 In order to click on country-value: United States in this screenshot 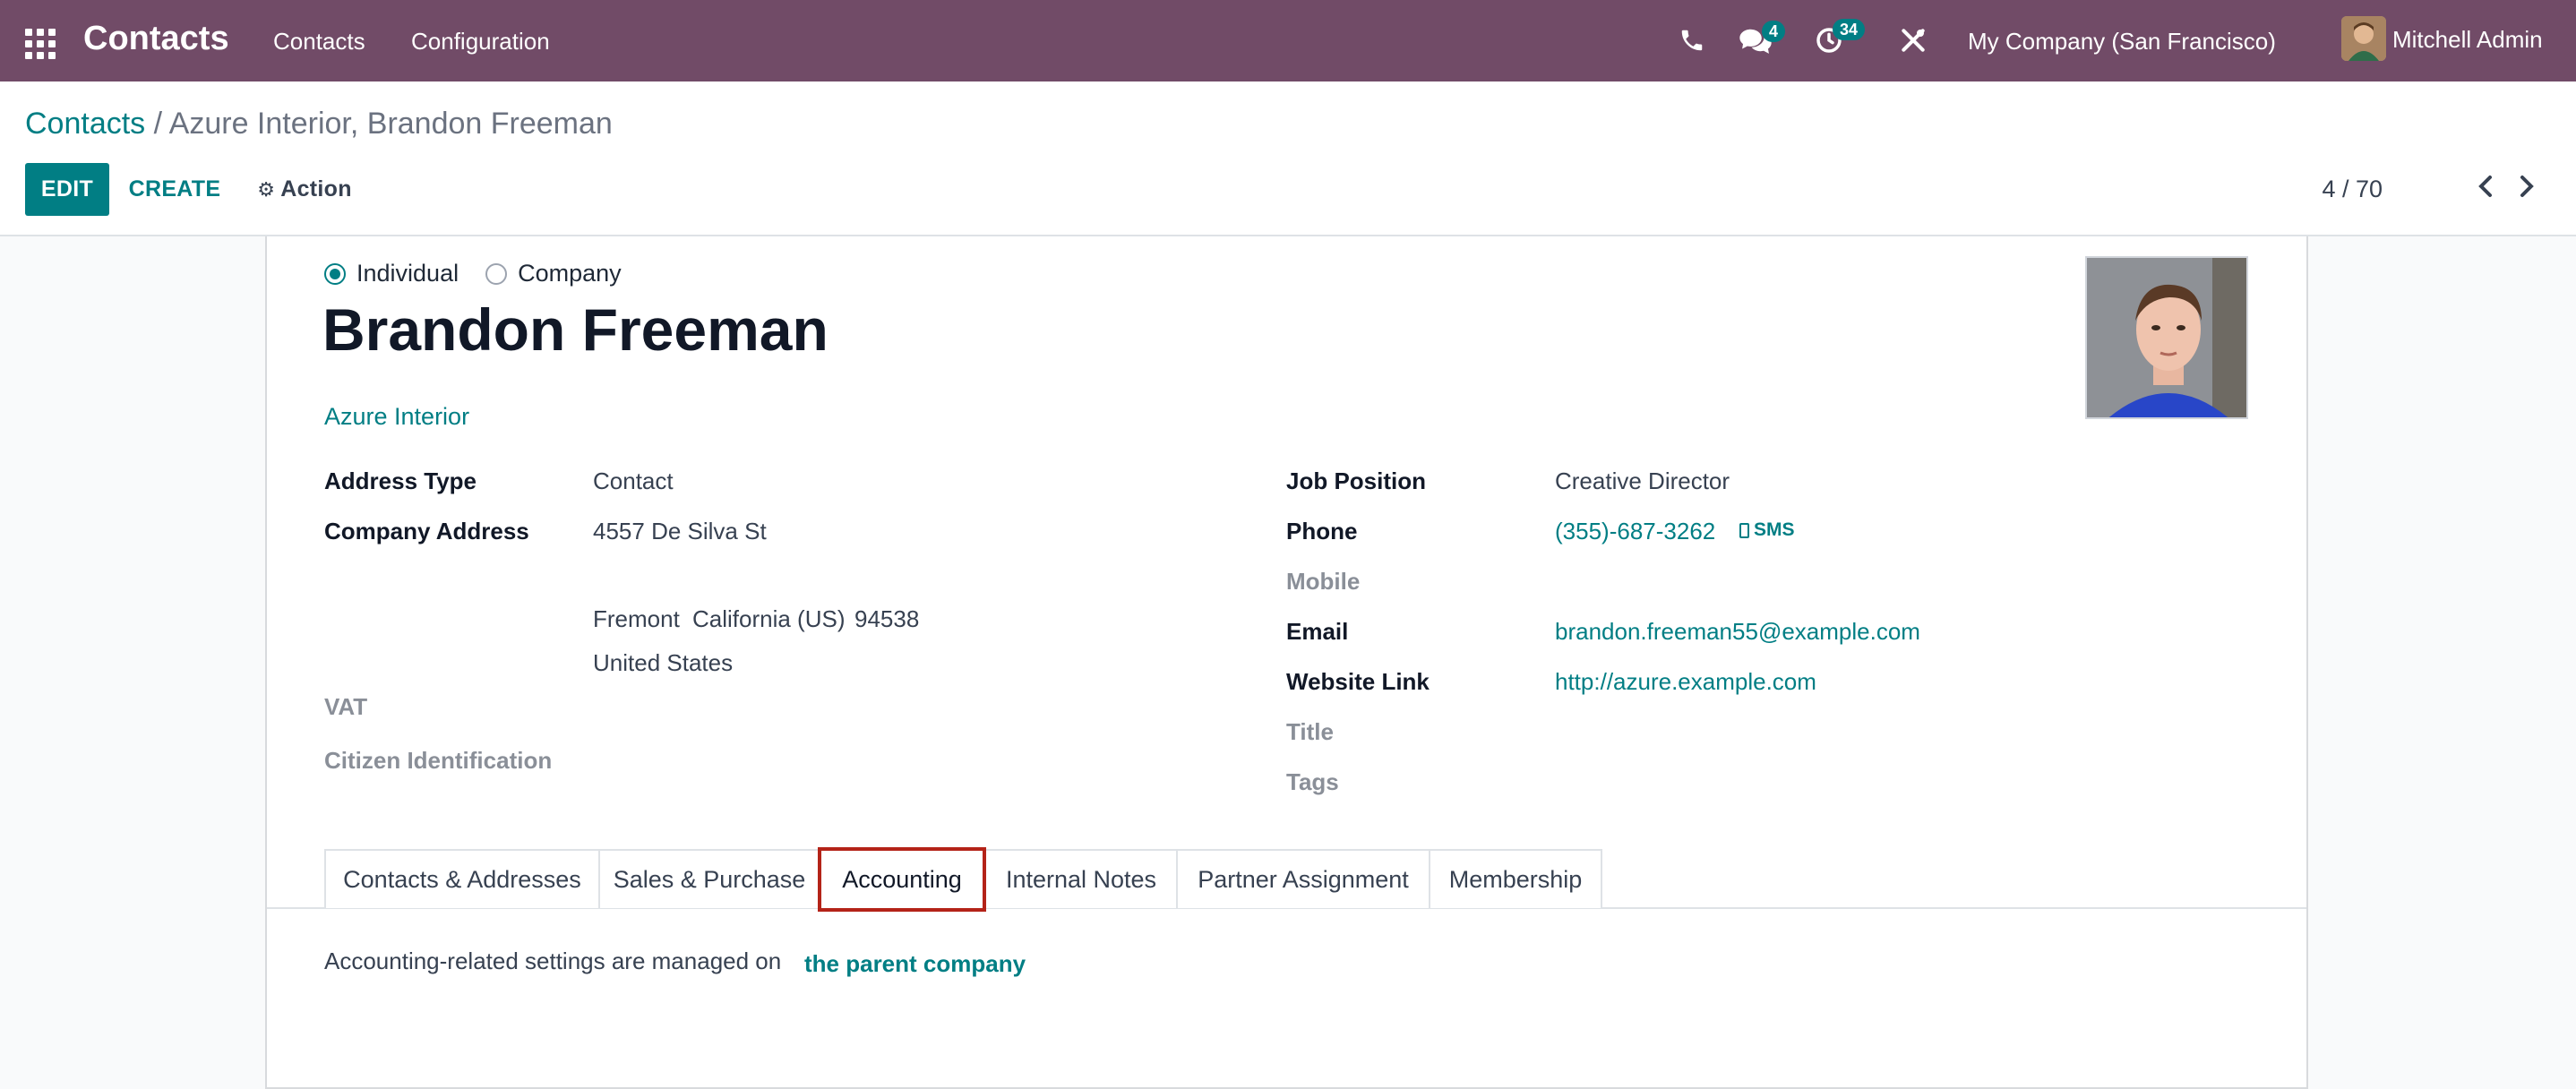, I will do `click(663, 663)`.